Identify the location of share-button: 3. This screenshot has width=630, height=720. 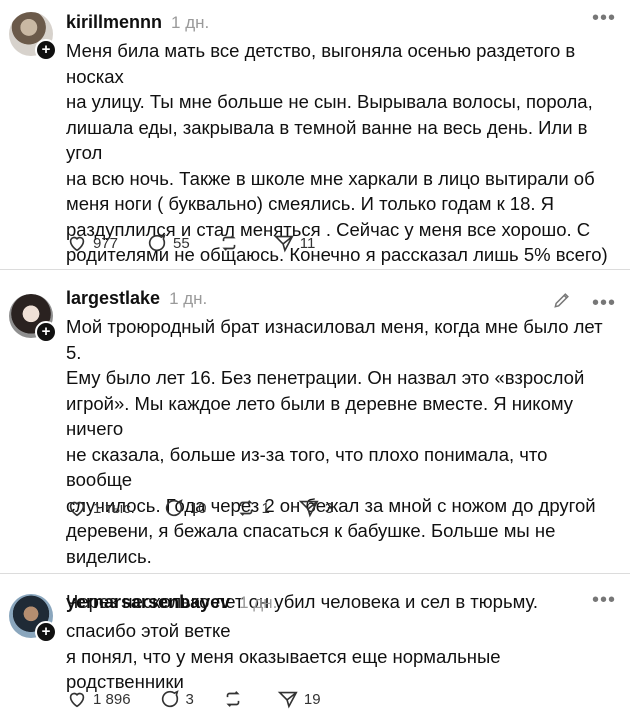
(315, 508).